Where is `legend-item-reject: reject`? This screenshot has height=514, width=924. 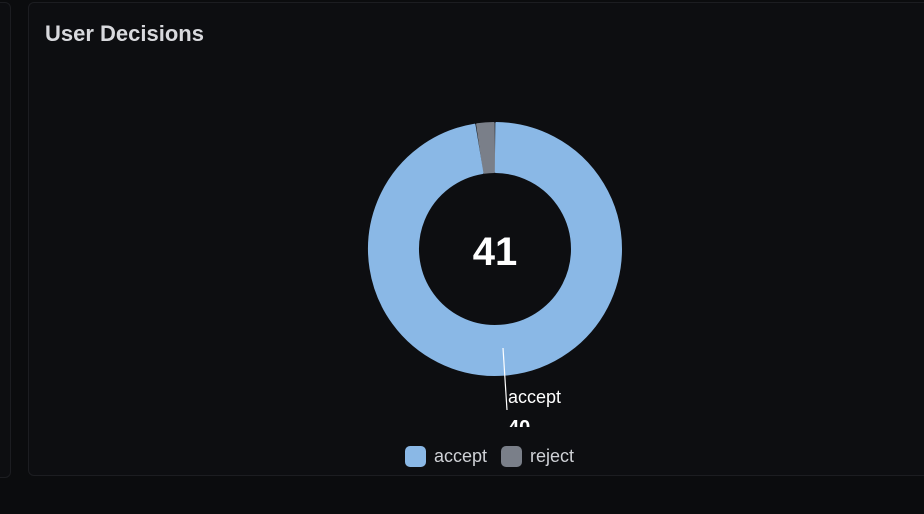
legend-item-reject: reject is located at coordinates (538, 456).